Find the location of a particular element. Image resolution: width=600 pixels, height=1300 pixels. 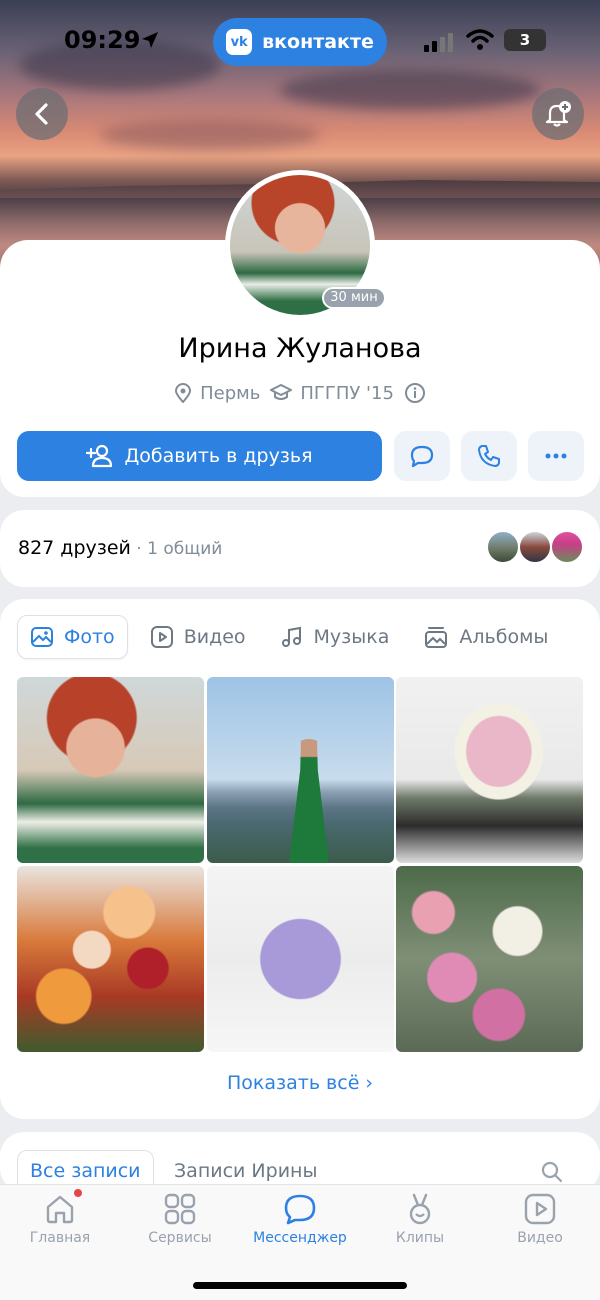

messenger-icon is located at coordinates (300, 1209).